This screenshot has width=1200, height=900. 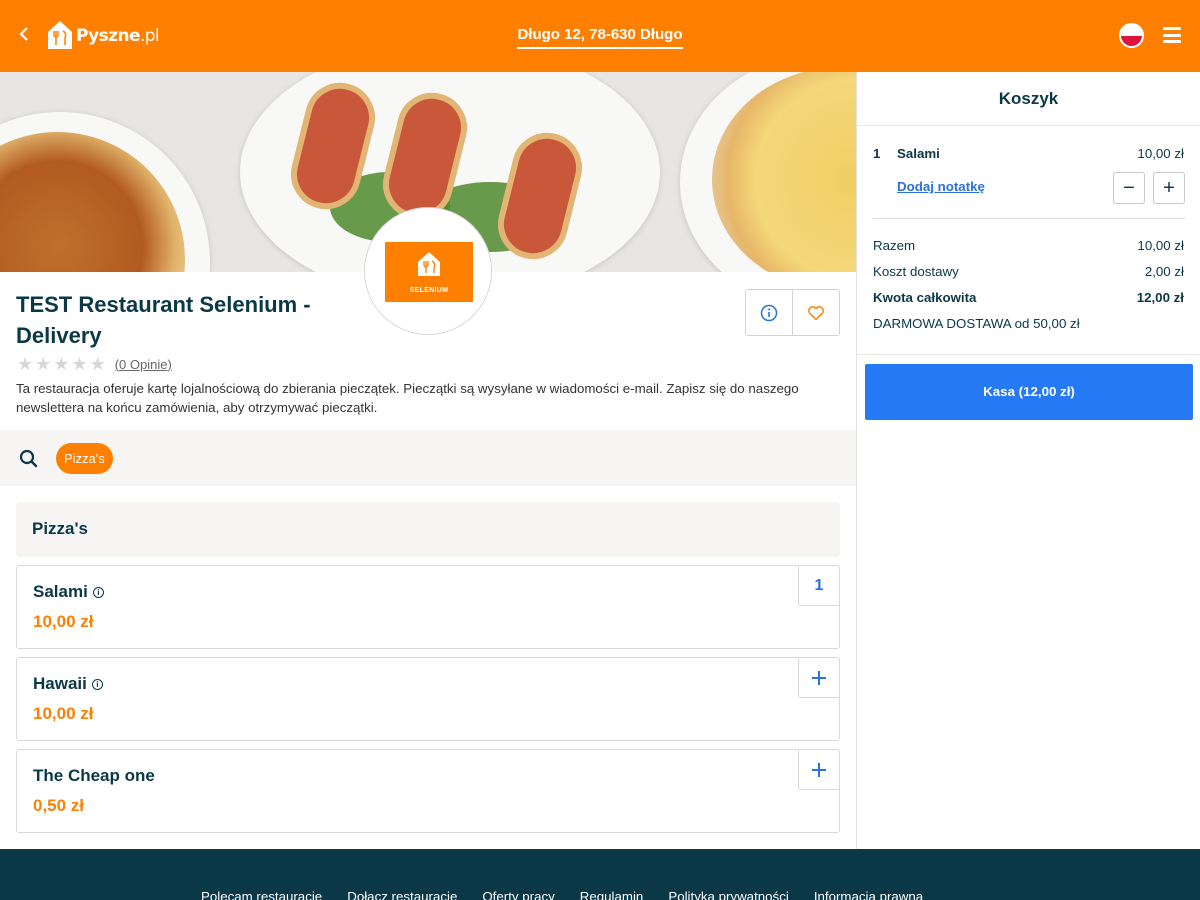 I want to click on menu-item-name: Salami, so click(x=60, y=591).